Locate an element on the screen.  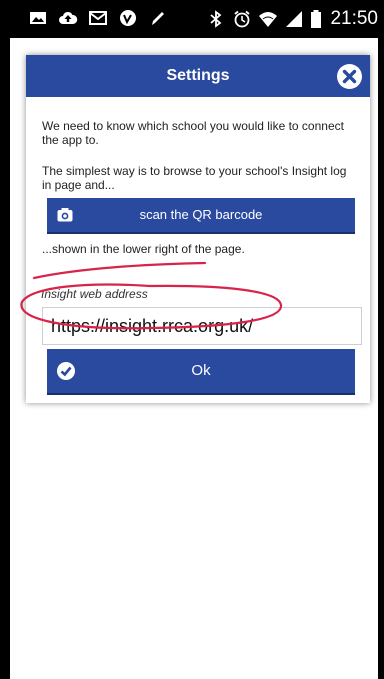
pen-icon is located at coordinates (158, 18).